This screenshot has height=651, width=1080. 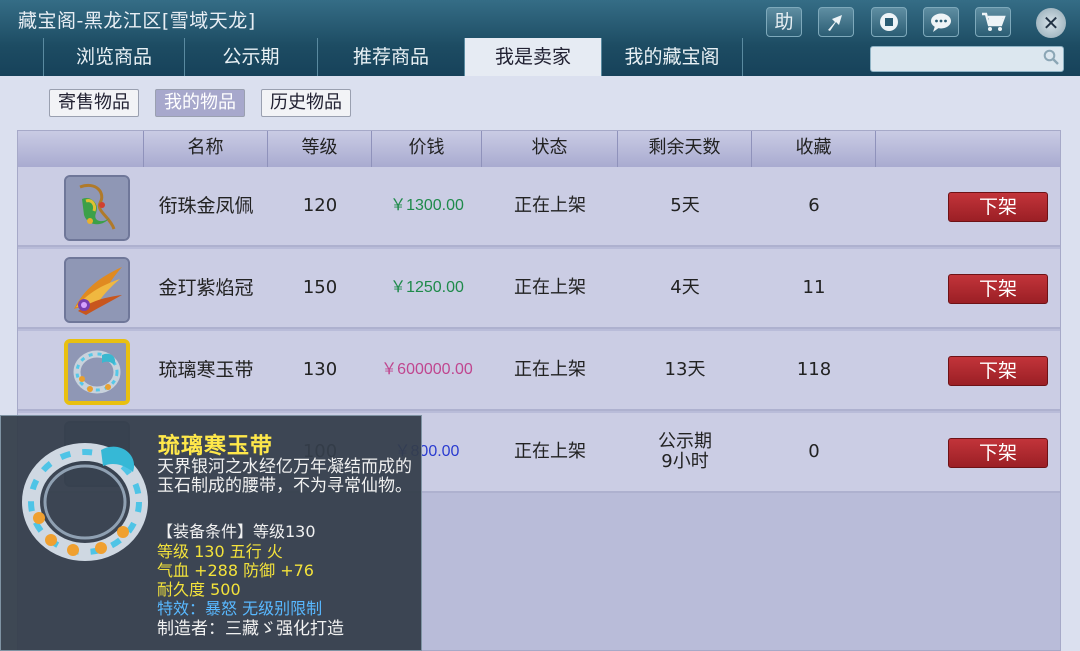 I want to click on chat-button, so click(x=941, y=22).